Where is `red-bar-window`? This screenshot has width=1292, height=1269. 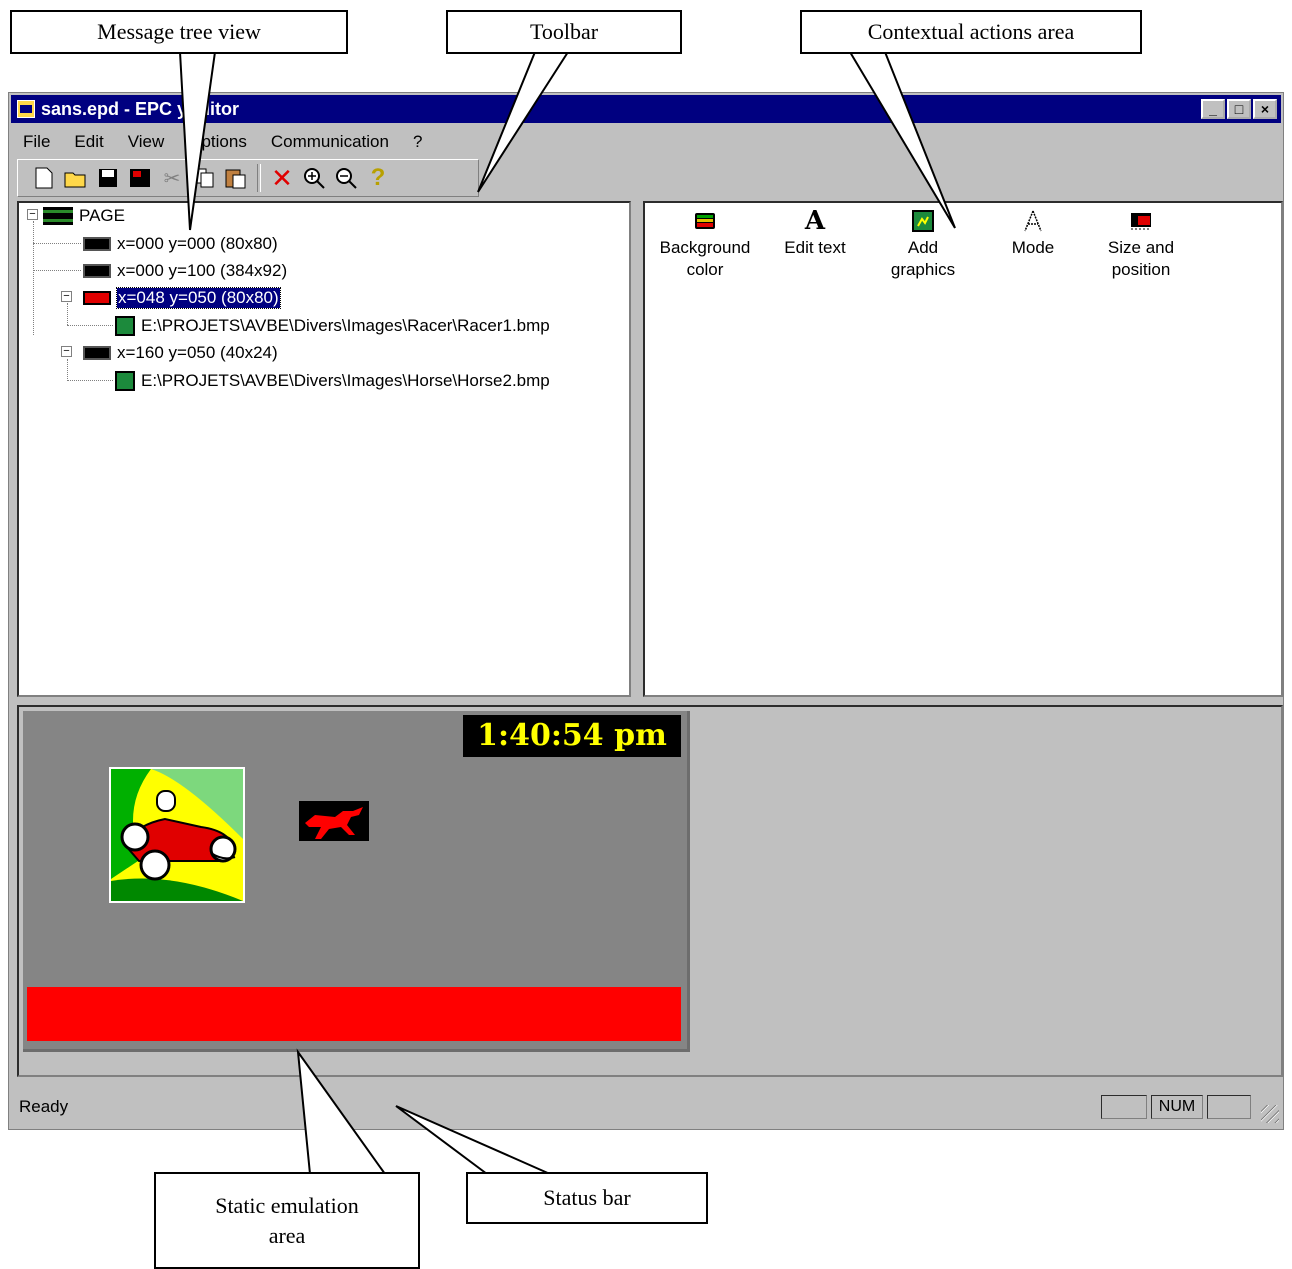
red-bar-window is located at coordinates (354, 1014).